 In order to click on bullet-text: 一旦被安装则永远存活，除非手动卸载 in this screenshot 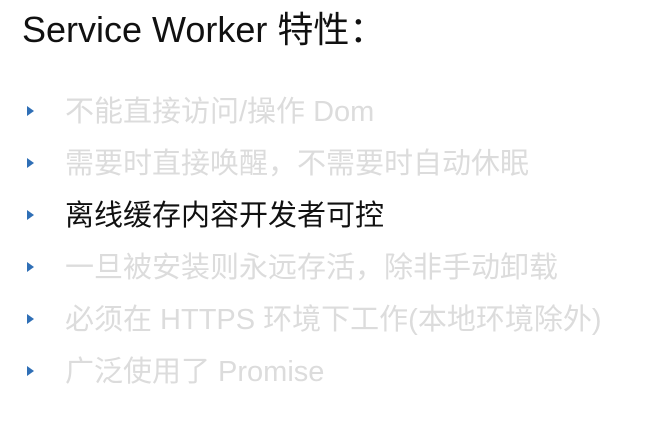, I will do `click(312, 268)`.